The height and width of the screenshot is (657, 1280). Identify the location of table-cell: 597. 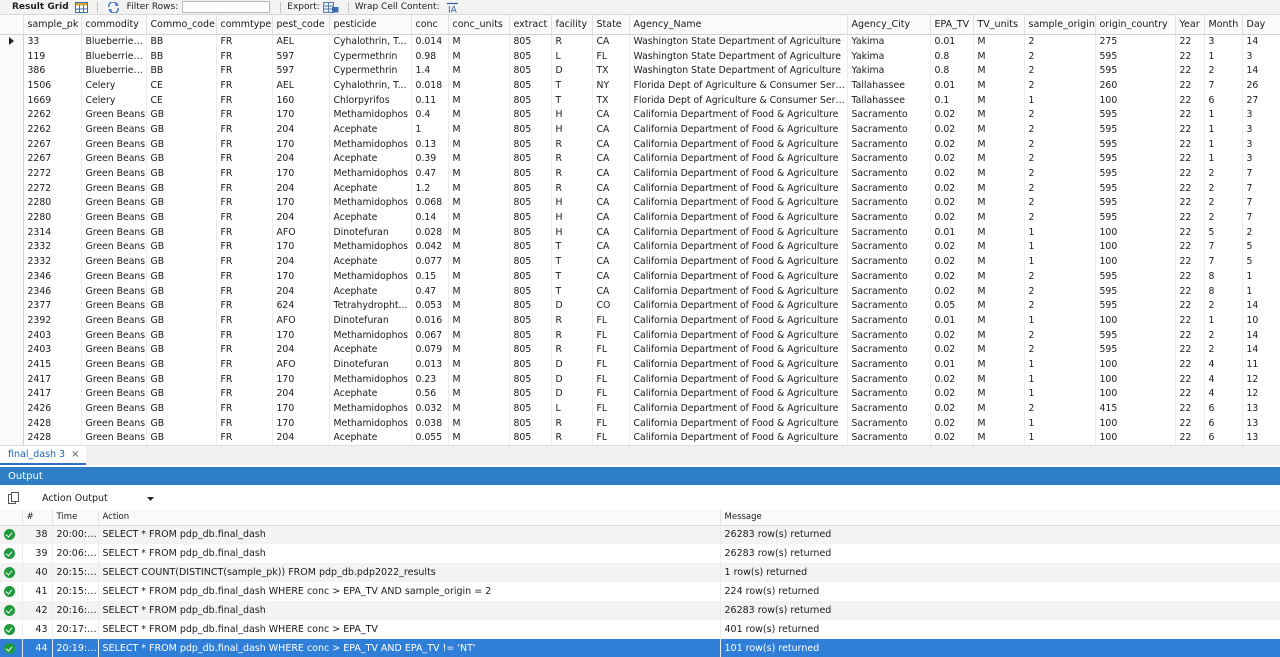
(301, 56).